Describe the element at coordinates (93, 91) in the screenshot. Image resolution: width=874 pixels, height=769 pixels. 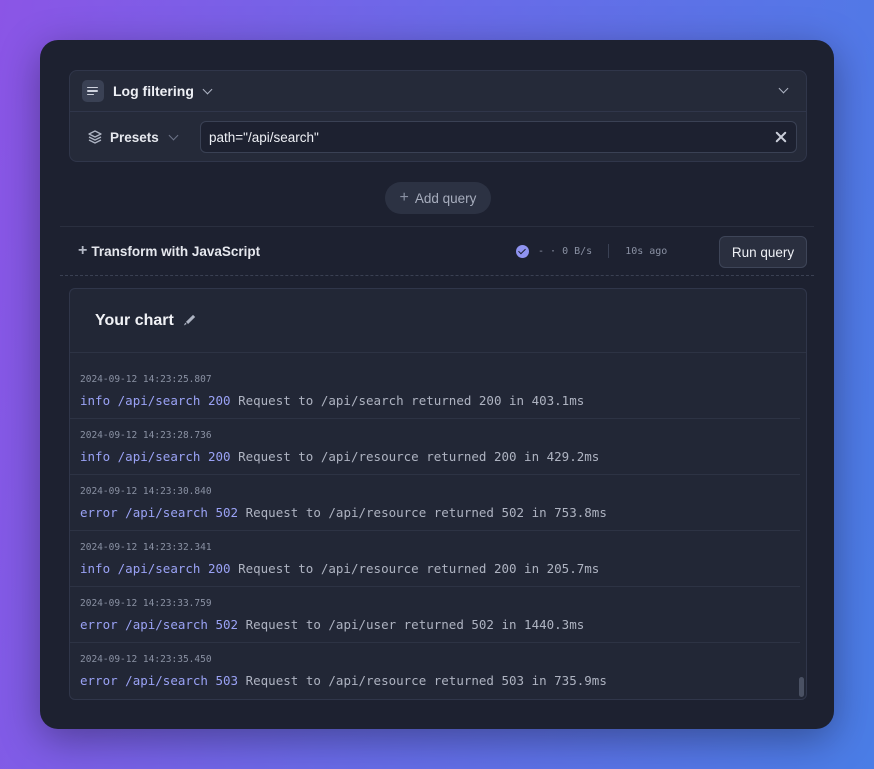
I see `lines-icon` at that location.